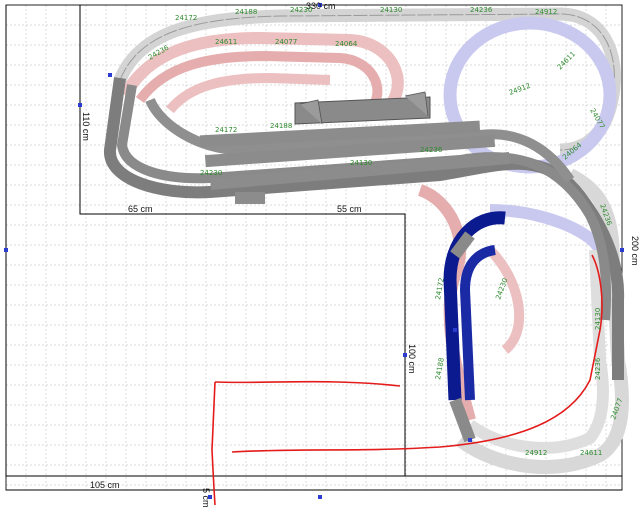 The height and width of the screenshot is (507, 640). What do you see at coordinates (206, 497) in the screenshot?
I see `dim-bottom-small: 5 cm` at bounding box center [206, 497].